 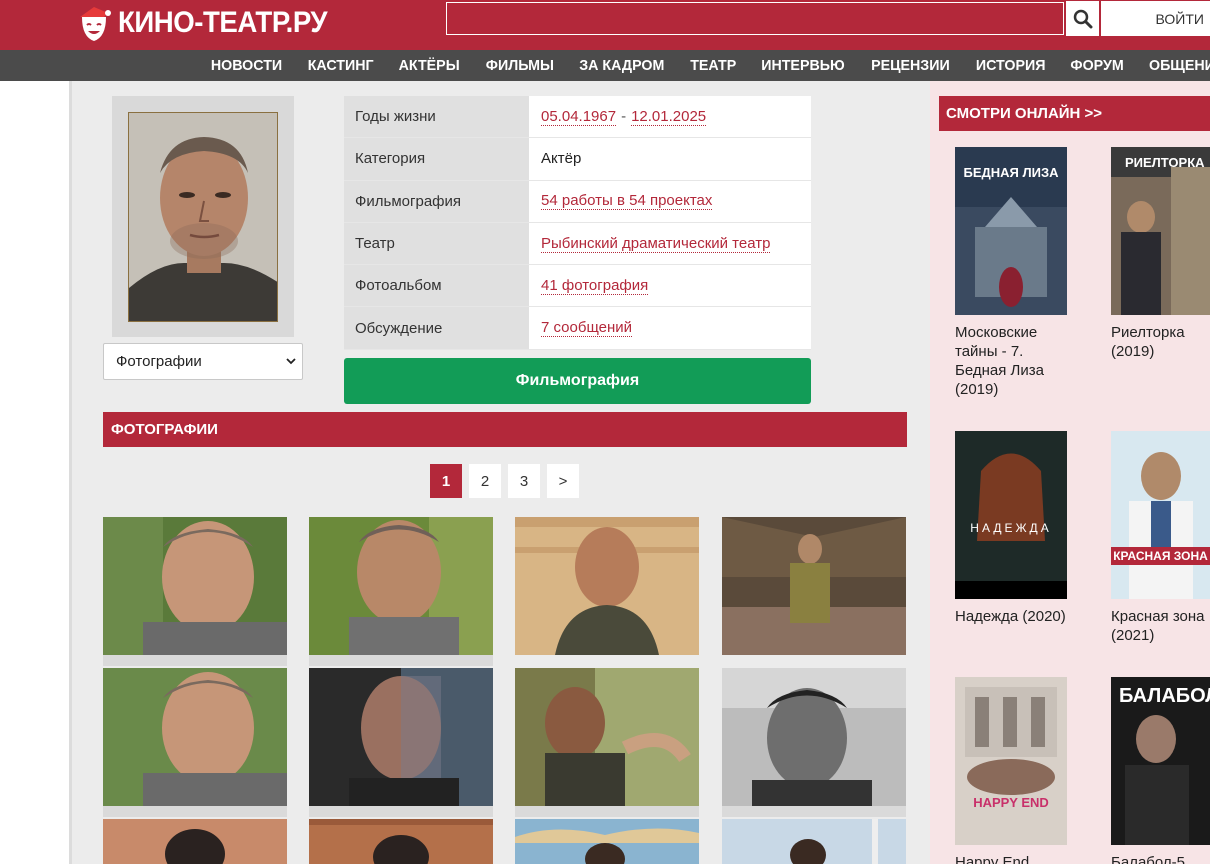 What do you see at coordinates (1011, 231) in the screenshot?
I see `movie-poster: БЕДНАЯ ЛИЗА` at bounding box center [1011, 231].